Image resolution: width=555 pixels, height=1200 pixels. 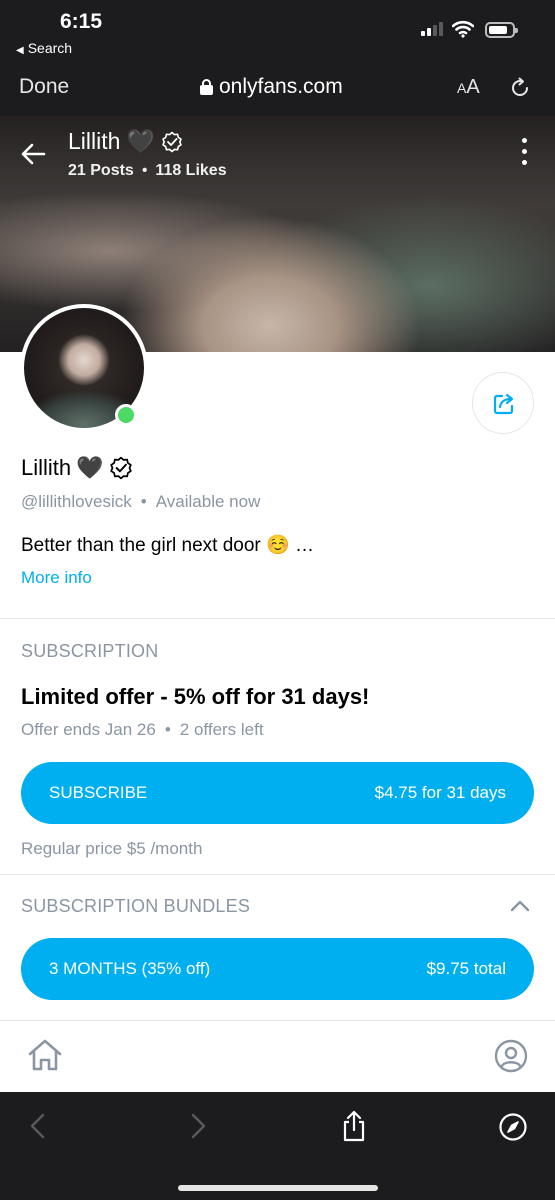 What do you see at coordinates (520, 88) in the screenshot?
I see `reload-icon` at bounding box center [520, 88].